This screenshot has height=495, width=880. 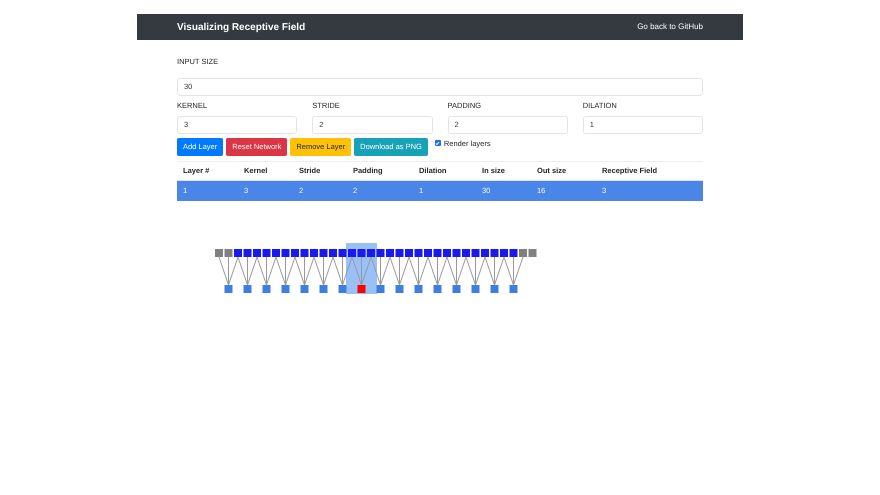 I want to click on render-checkbox, so click(x=437, y=143).